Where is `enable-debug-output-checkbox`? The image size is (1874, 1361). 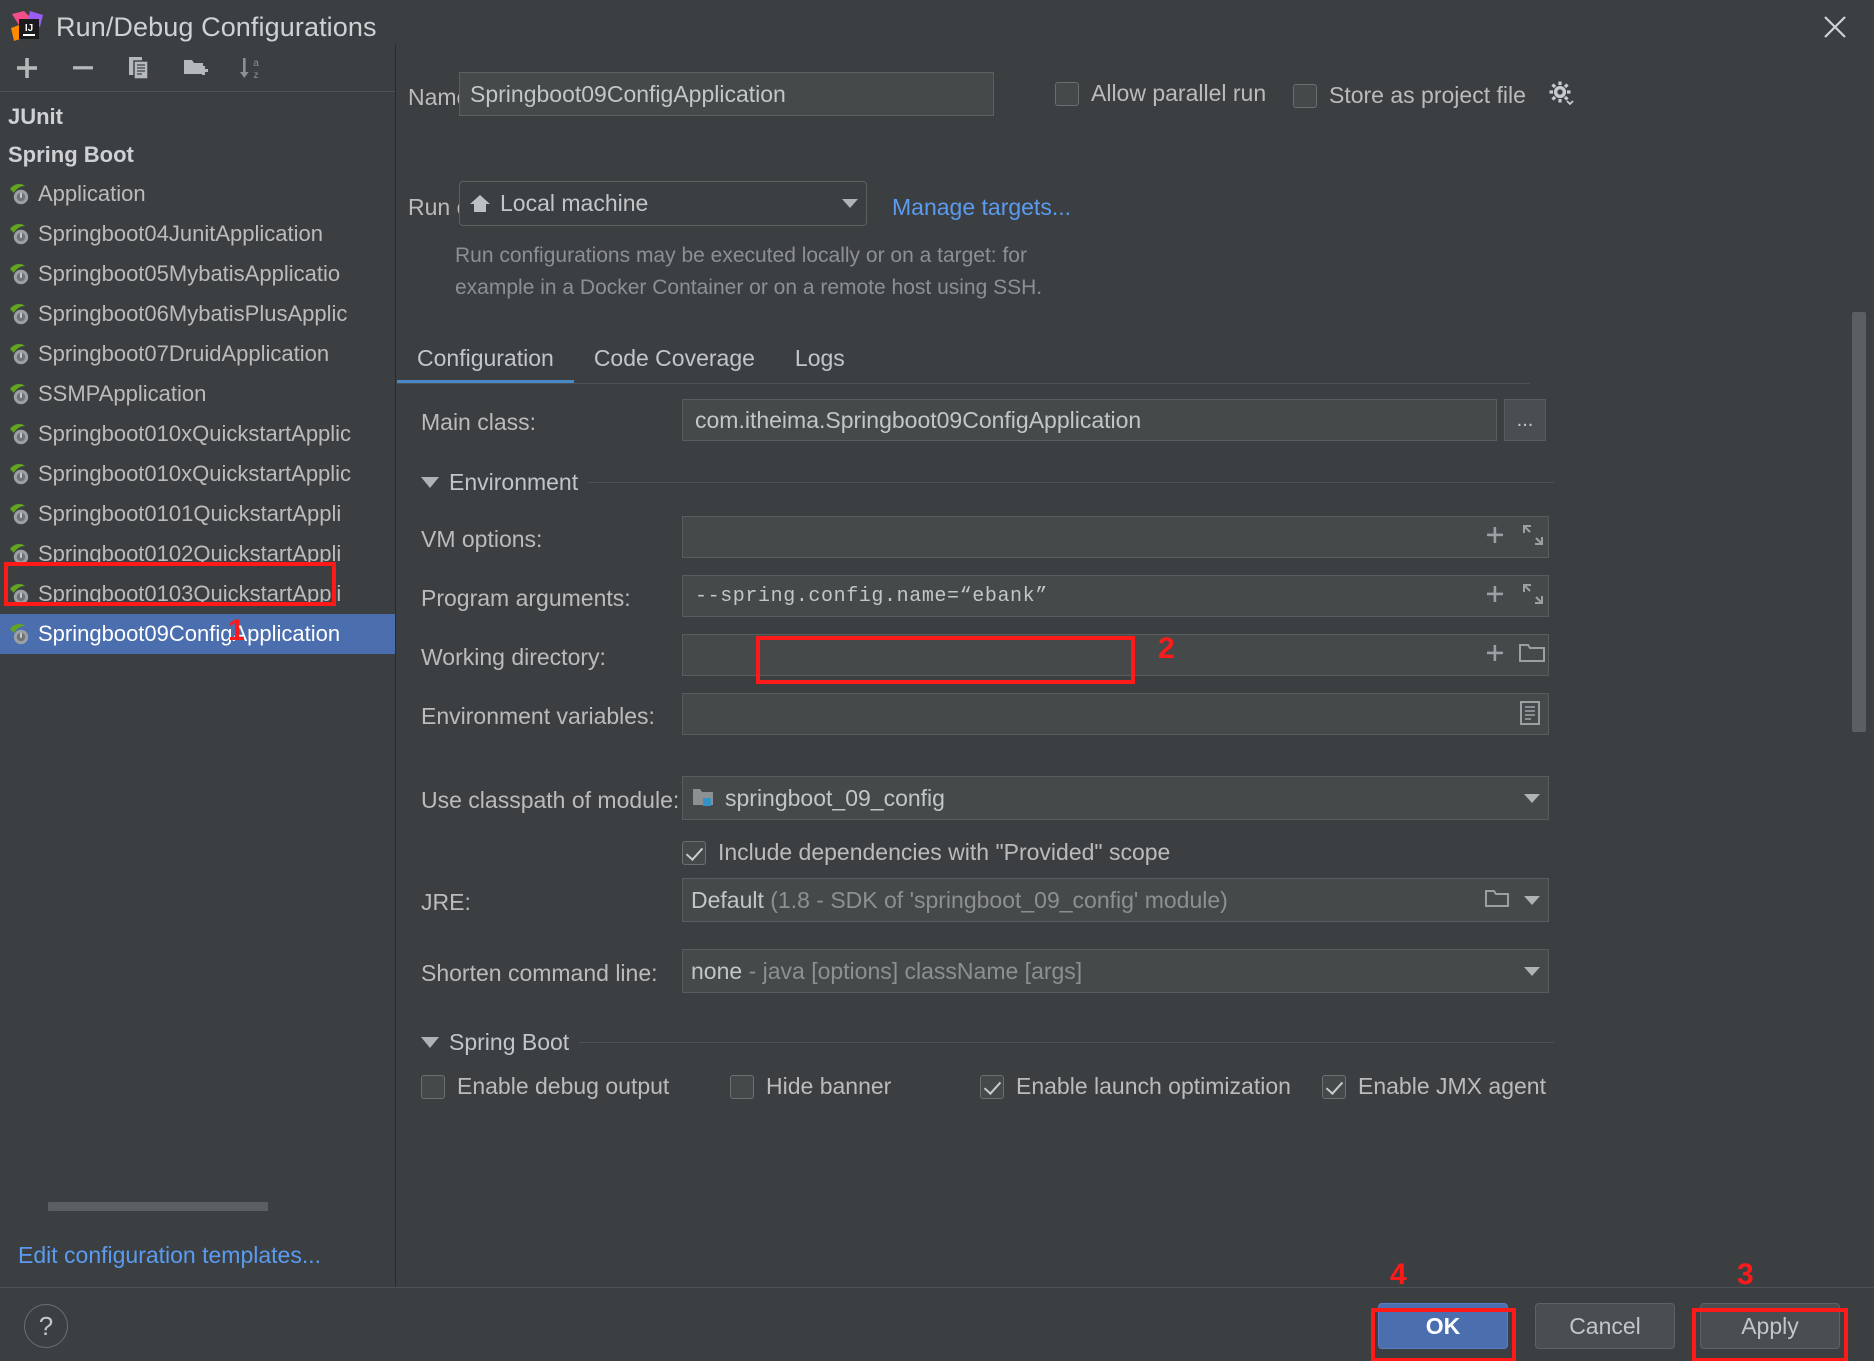
enable-debug-output-checkbox is located at coordinates (433, 1086).